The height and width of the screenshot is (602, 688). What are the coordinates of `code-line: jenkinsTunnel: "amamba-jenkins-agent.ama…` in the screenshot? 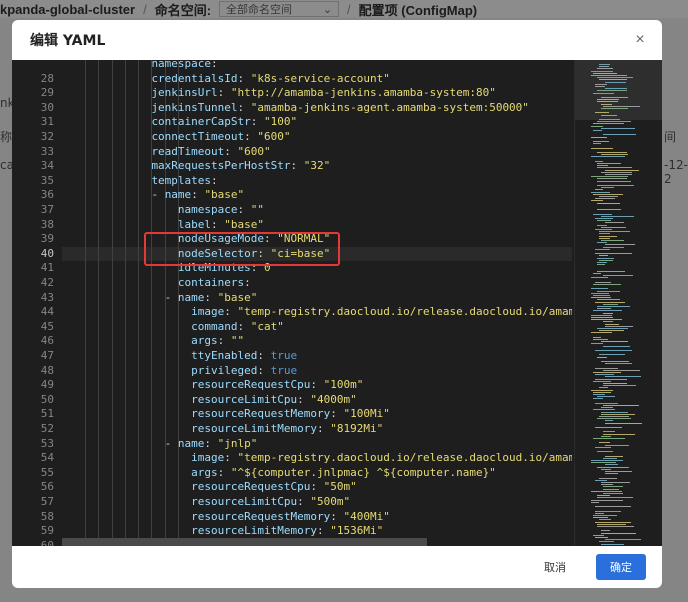 It's located at (340, 108).